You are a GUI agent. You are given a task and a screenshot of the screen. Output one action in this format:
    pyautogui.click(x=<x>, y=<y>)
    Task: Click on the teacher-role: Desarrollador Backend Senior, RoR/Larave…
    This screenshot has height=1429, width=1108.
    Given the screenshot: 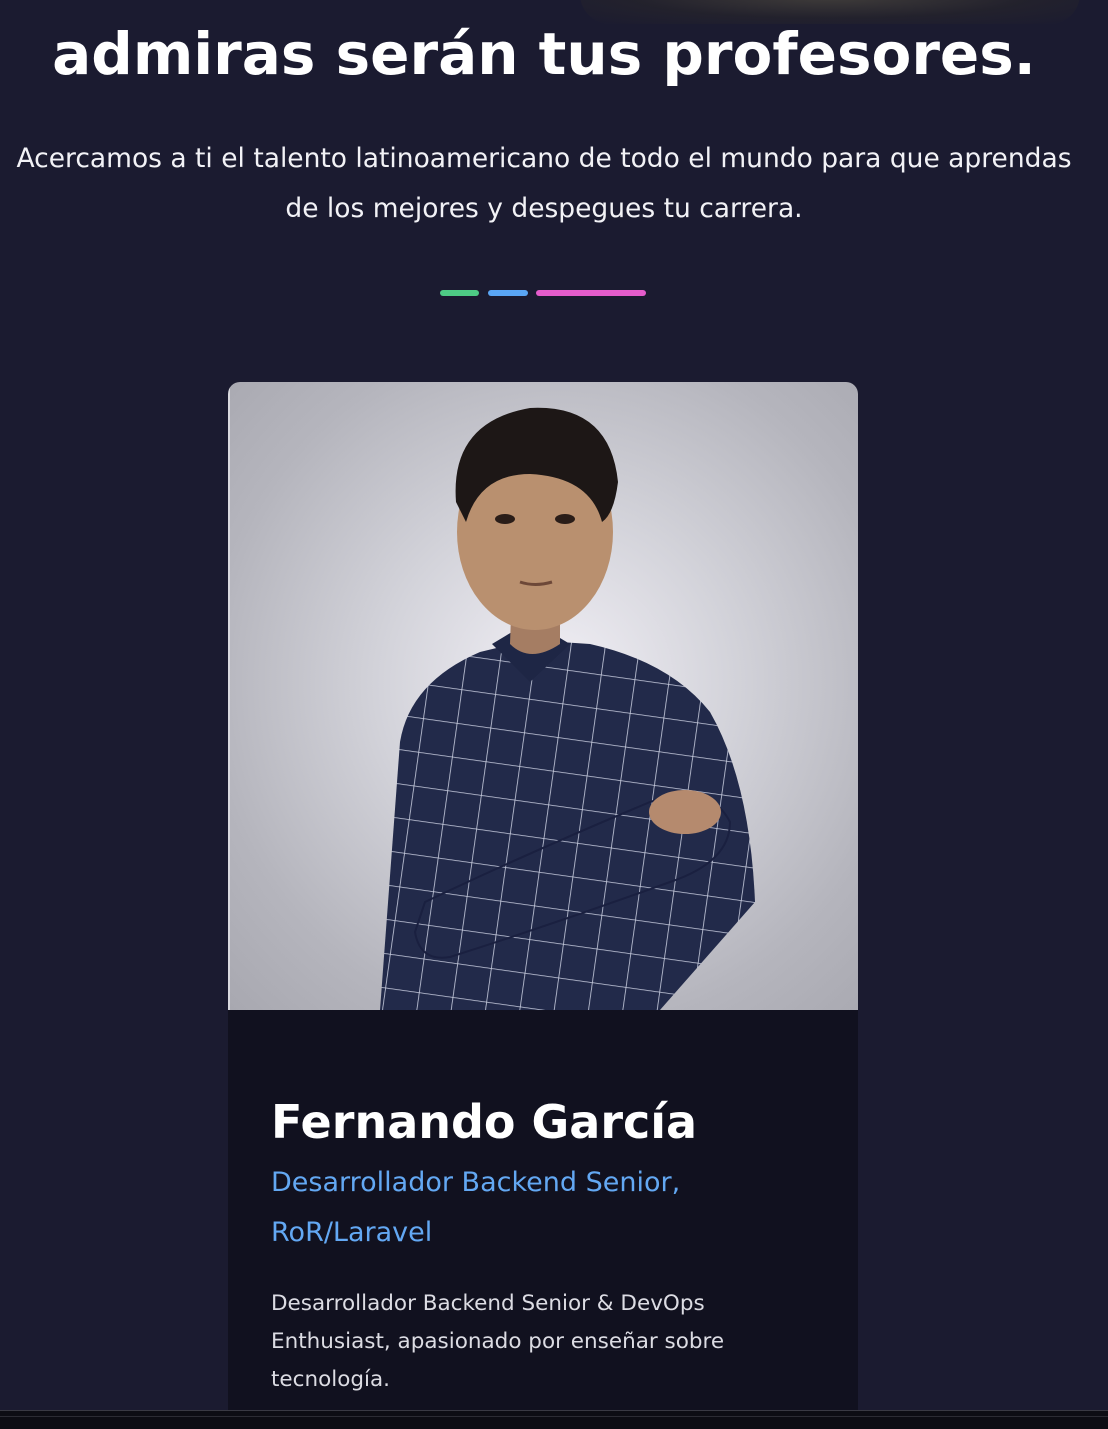 What is the action you would take?
    pyautogui.click(x=476, y=1207)
    